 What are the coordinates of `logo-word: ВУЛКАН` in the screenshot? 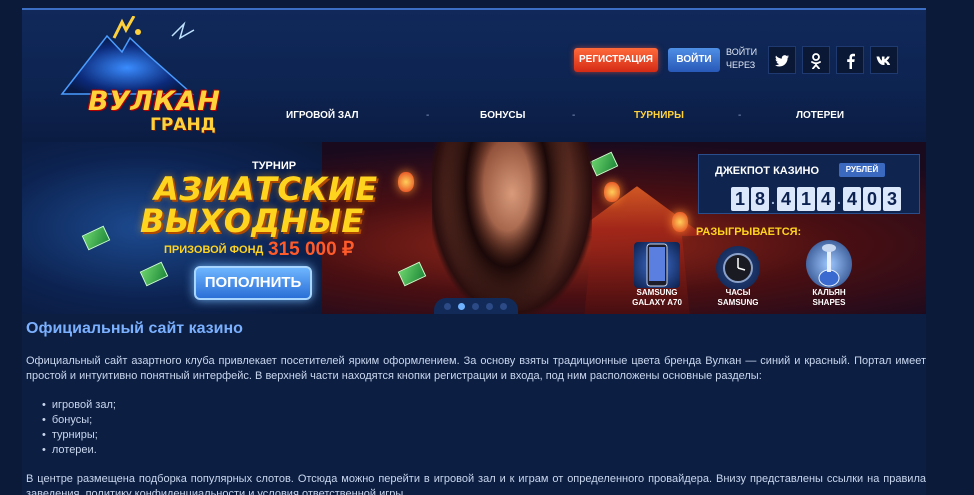 It's located at (154, 101).